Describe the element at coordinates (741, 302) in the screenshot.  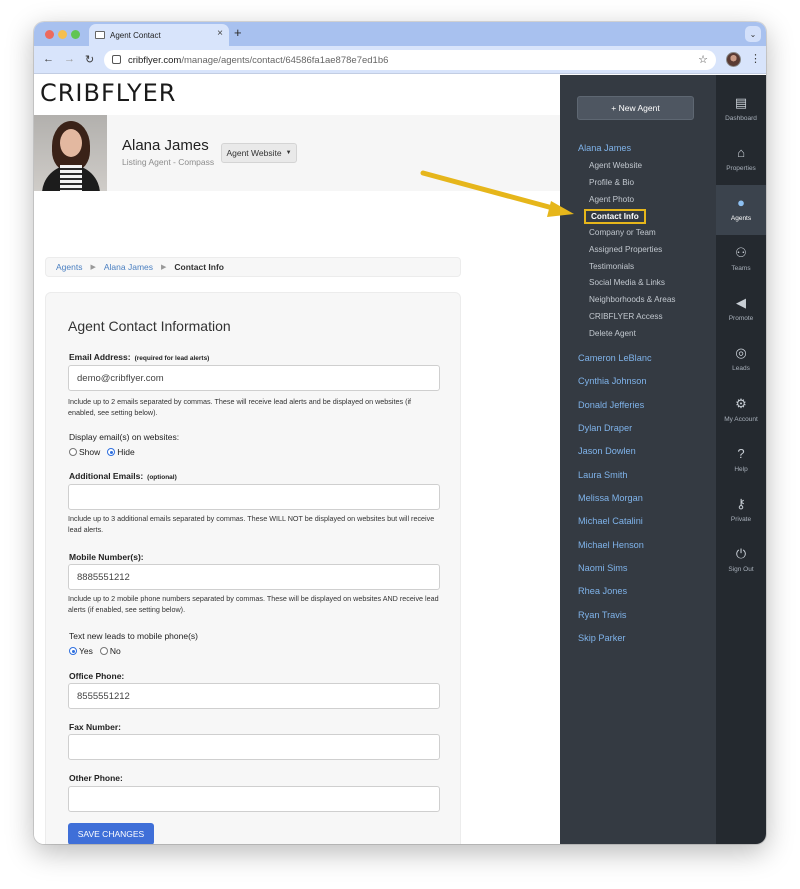
I see `megaphone-icon: ◀` at that location.